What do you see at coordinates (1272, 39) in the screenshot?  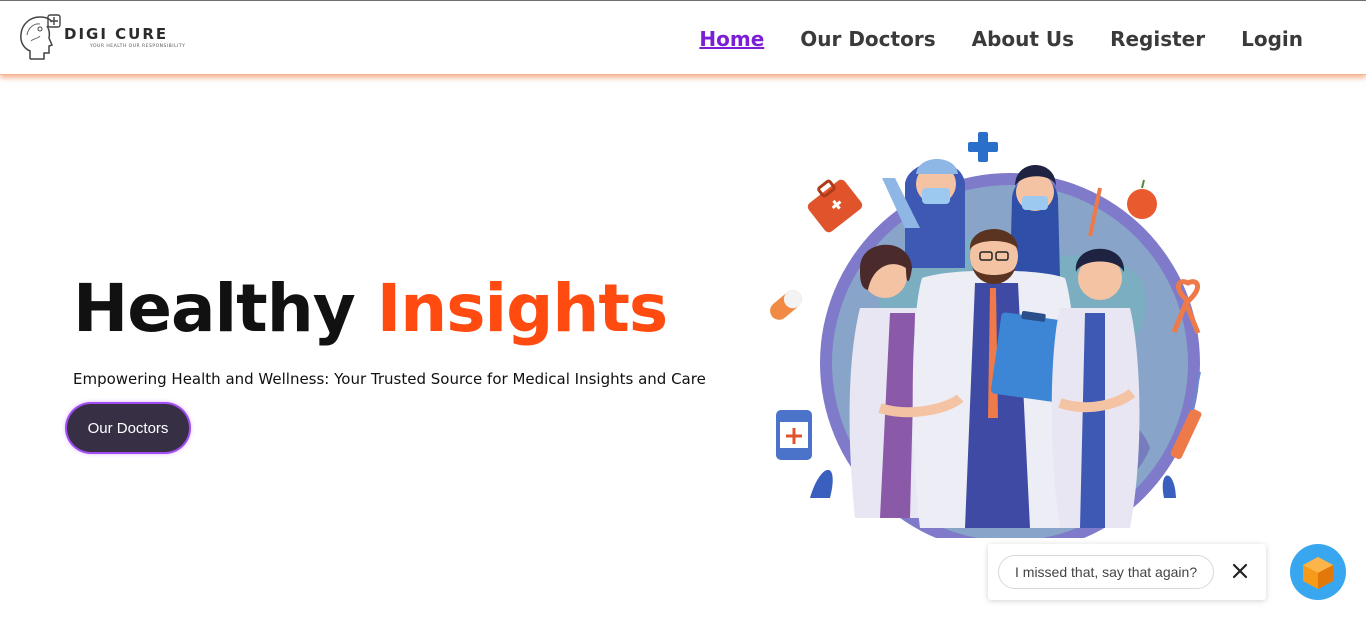 I see `nav-login: Login` at bounding box center [1272, 39].